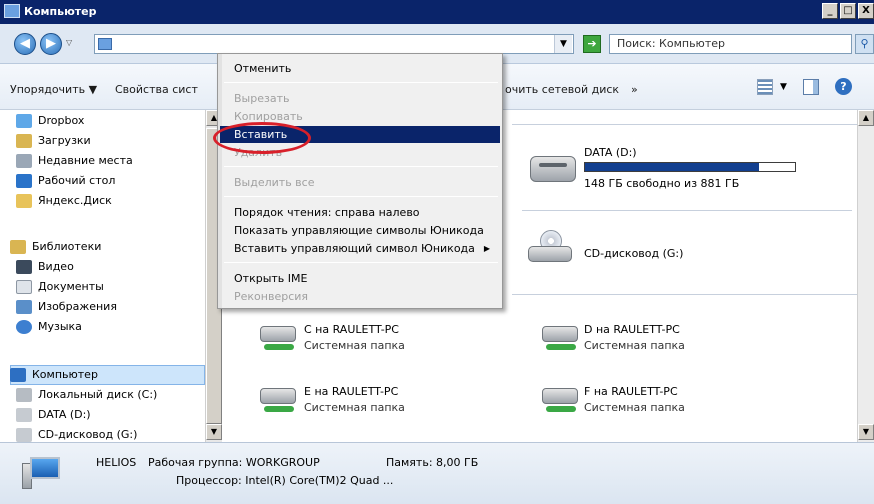 This screenshot has width=874, height=504. I want to click on nav-item-dropbox: Dropbox, so click(50, 121).